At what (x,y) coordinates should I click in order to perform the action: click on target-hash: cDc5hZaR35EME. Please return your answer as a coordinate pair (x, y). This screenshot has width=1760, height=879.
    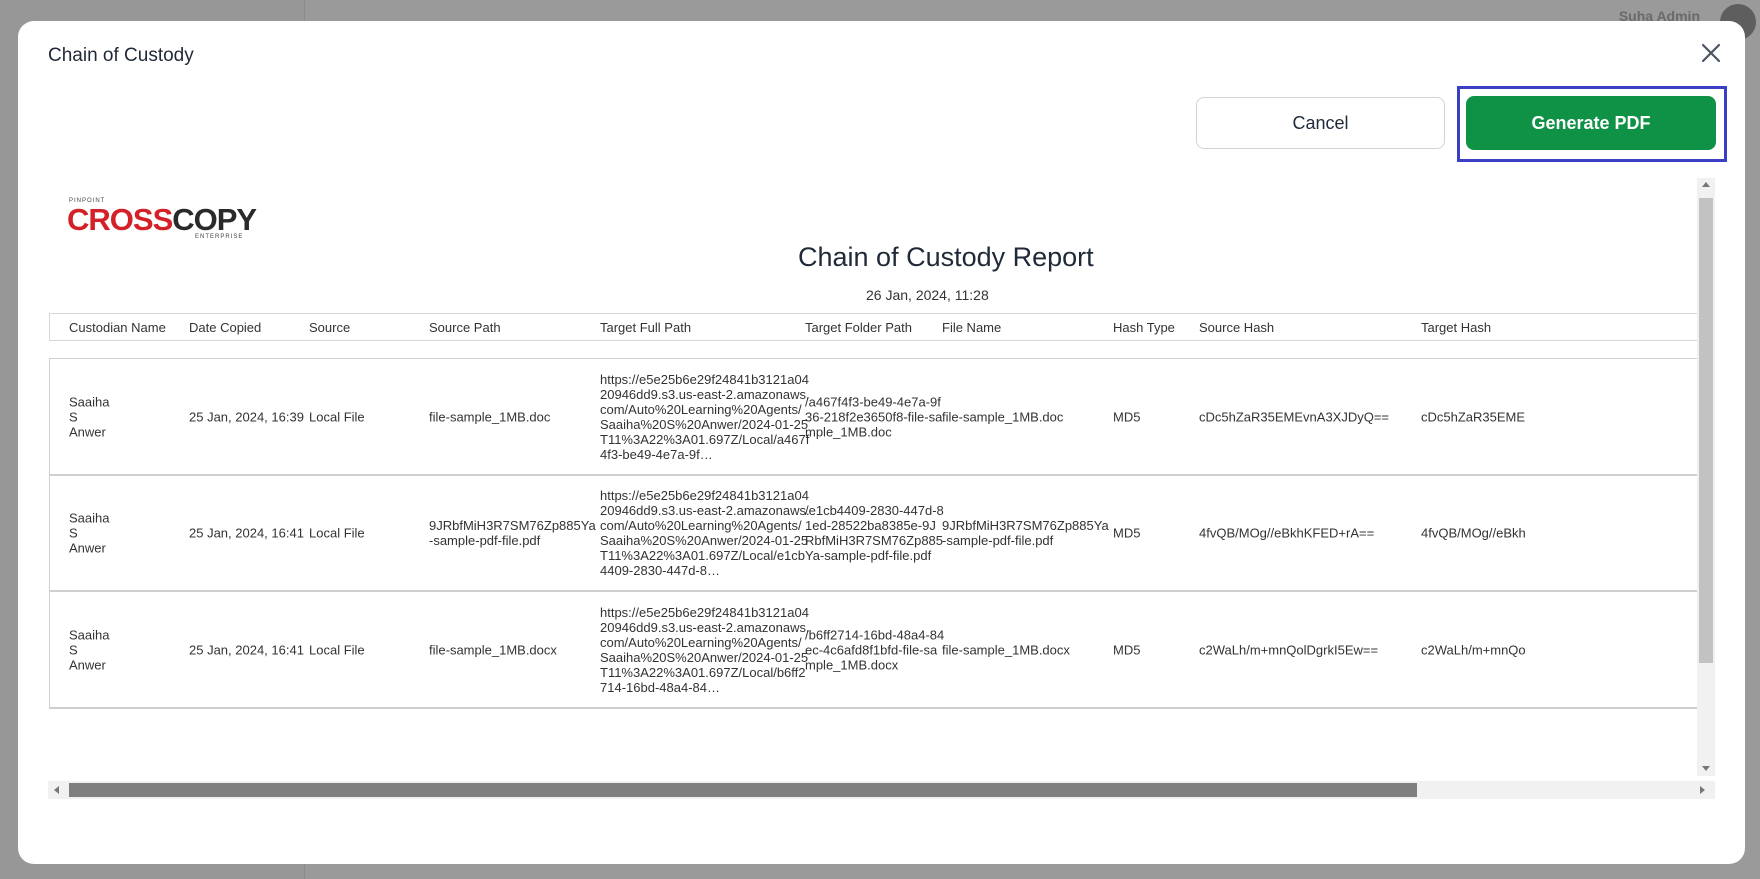
    Looking at the image, I should click on (1473, 416).